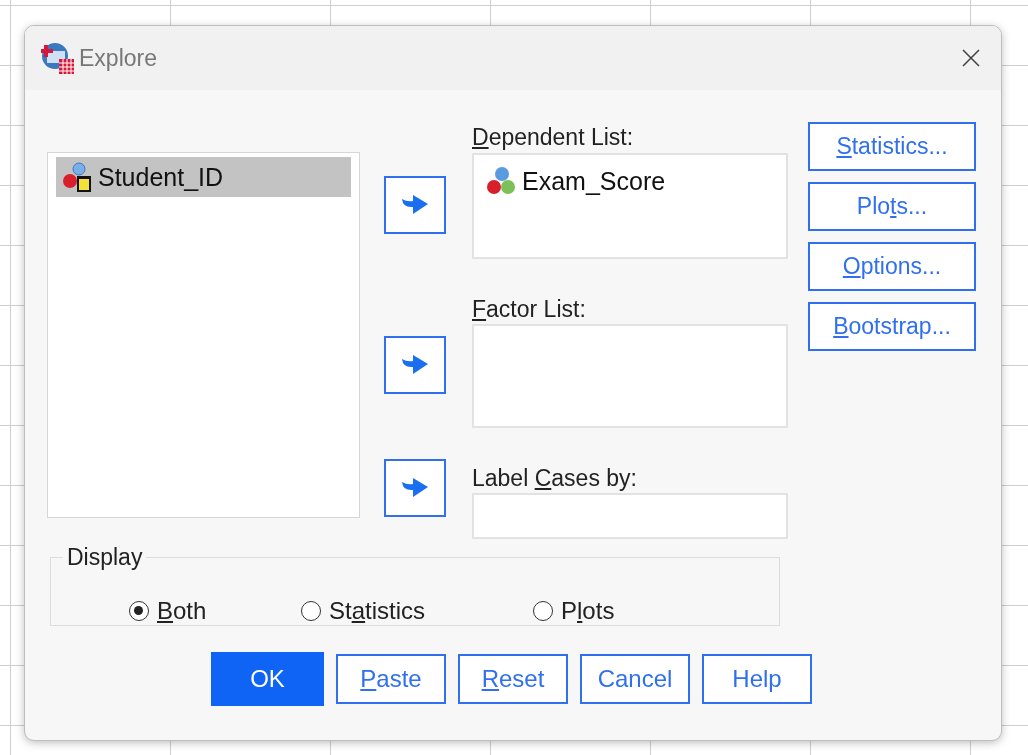 This screenshot has width=1028, height=755. Describe the element at coordinates (77, 177) in the screenshot. I see `nominal-variable-icon` at that location.